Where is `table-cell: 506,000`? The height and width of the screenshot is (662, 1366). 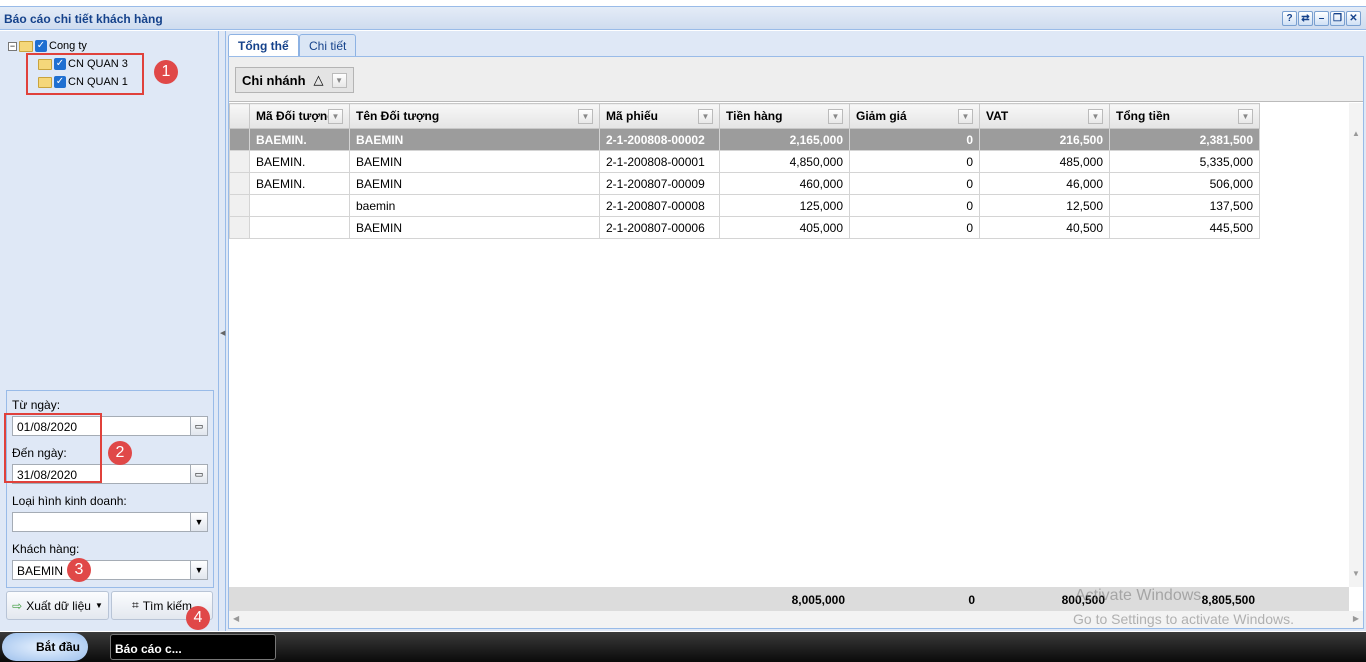
table-cell: 506,000 is located at coordinates (1184, 183).